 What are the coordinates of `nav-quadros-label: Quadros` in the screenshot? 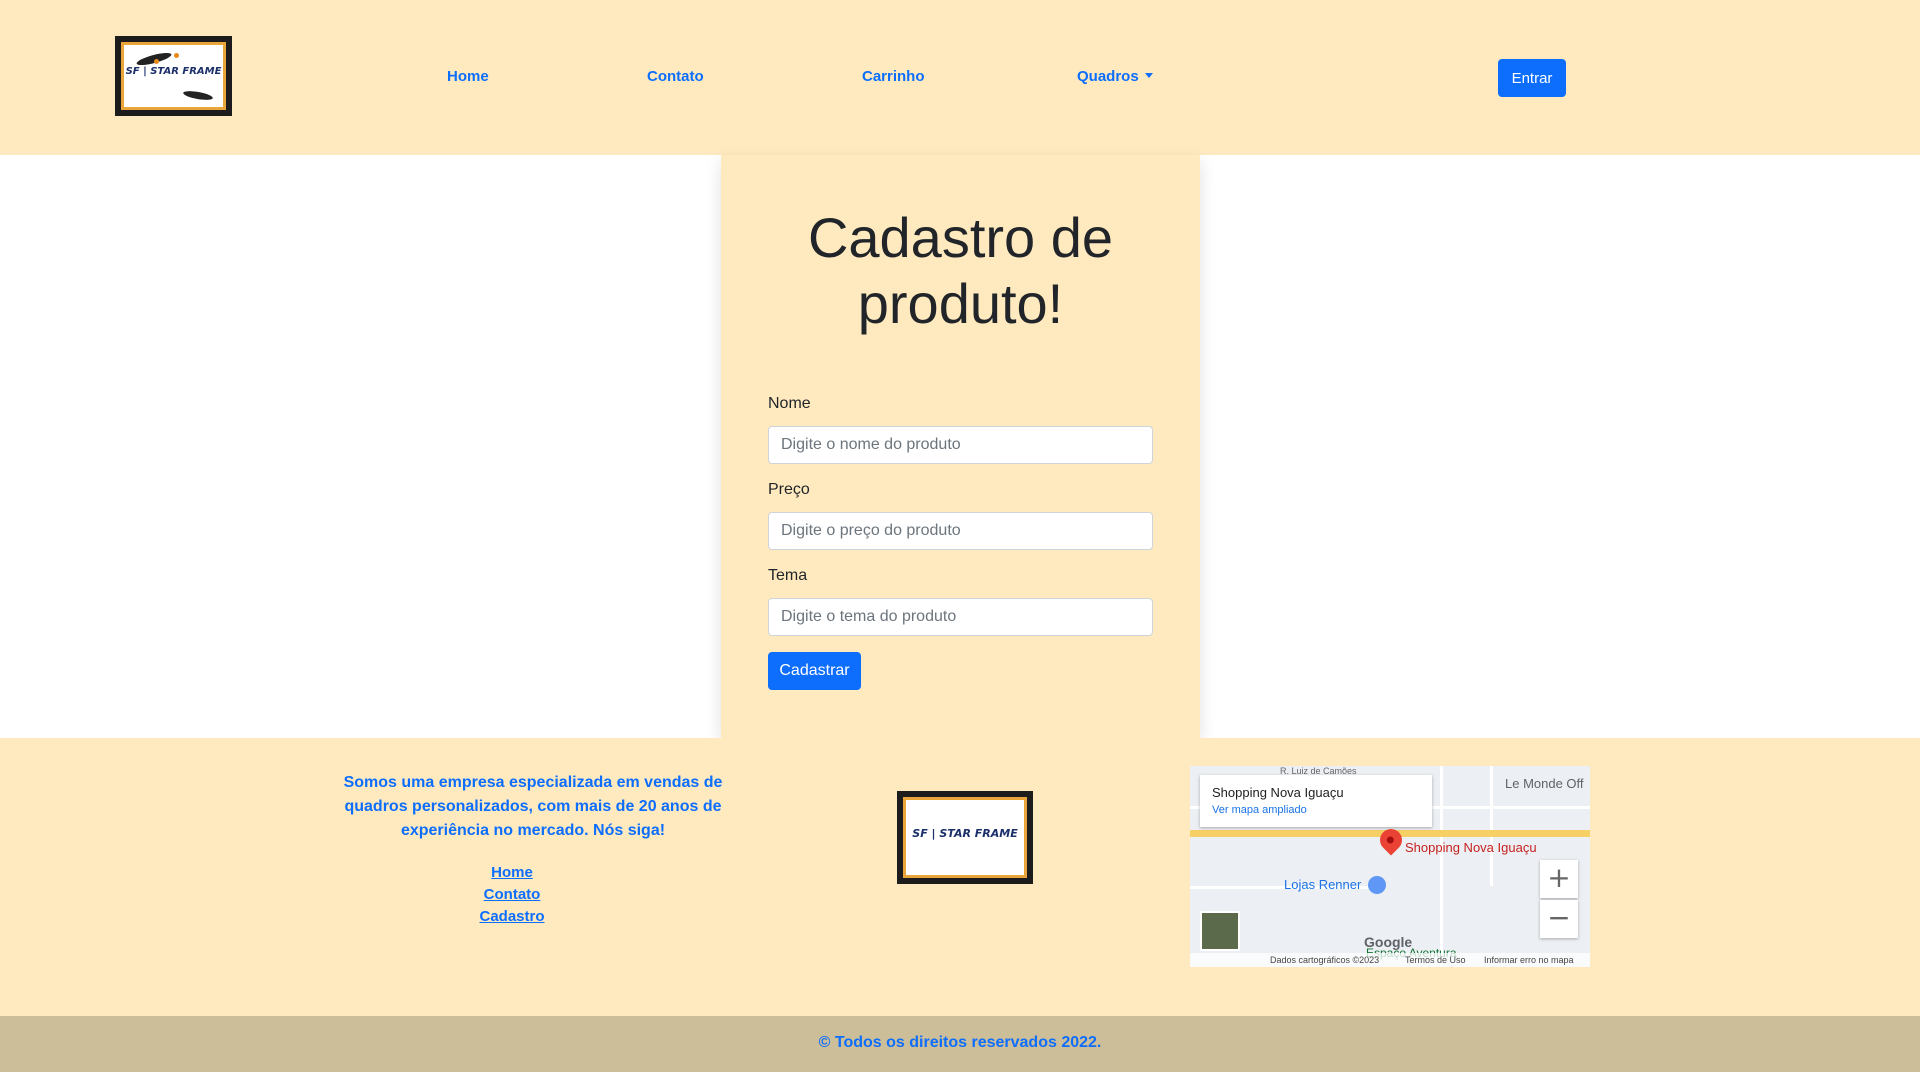 It's located at (1108, 76).